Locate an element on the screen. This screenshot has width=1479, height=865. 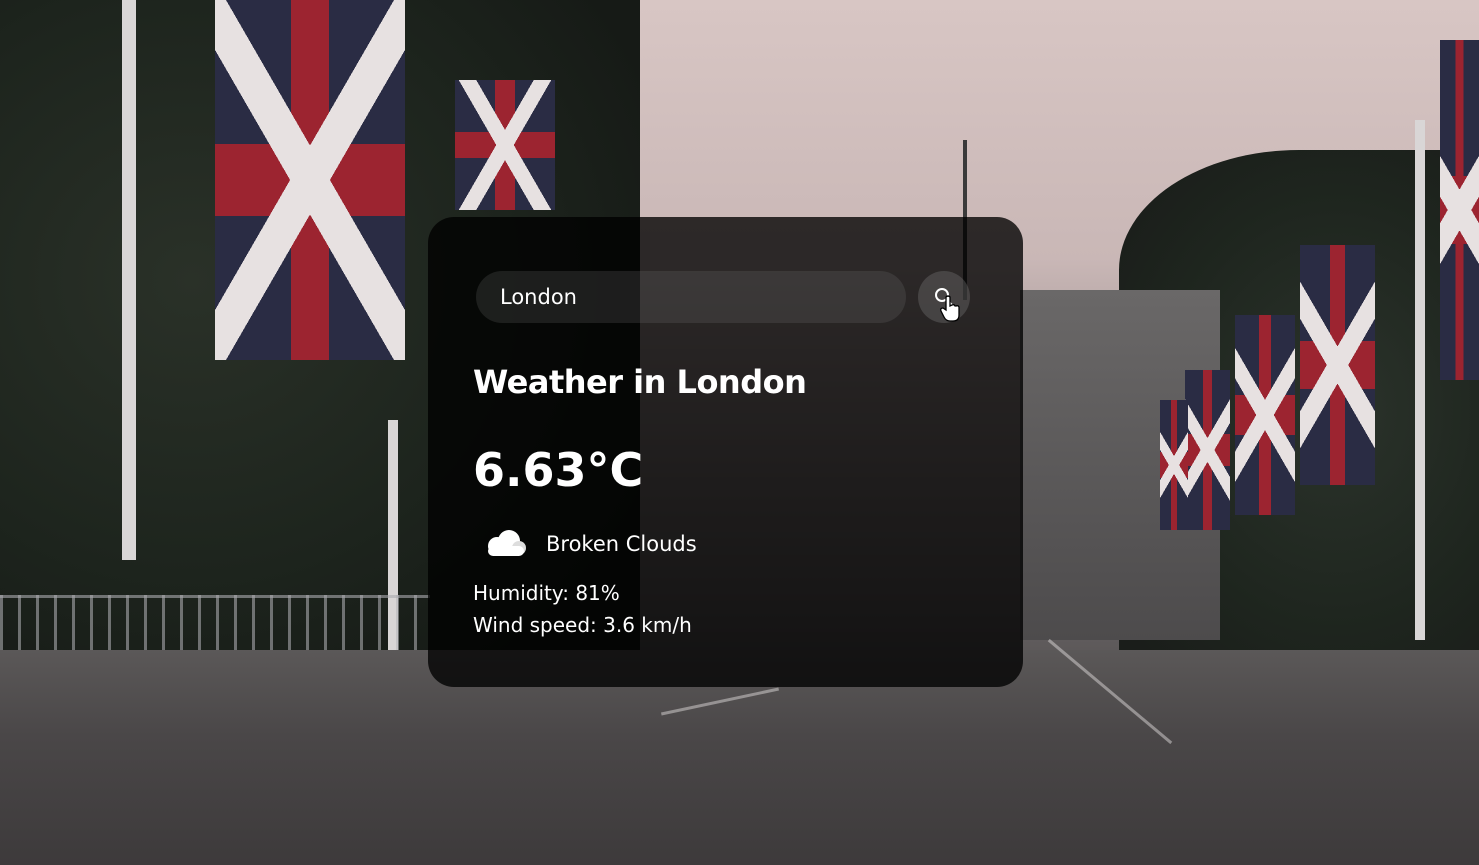
weather-title: Weather in London is located at coordinates (640, 382).